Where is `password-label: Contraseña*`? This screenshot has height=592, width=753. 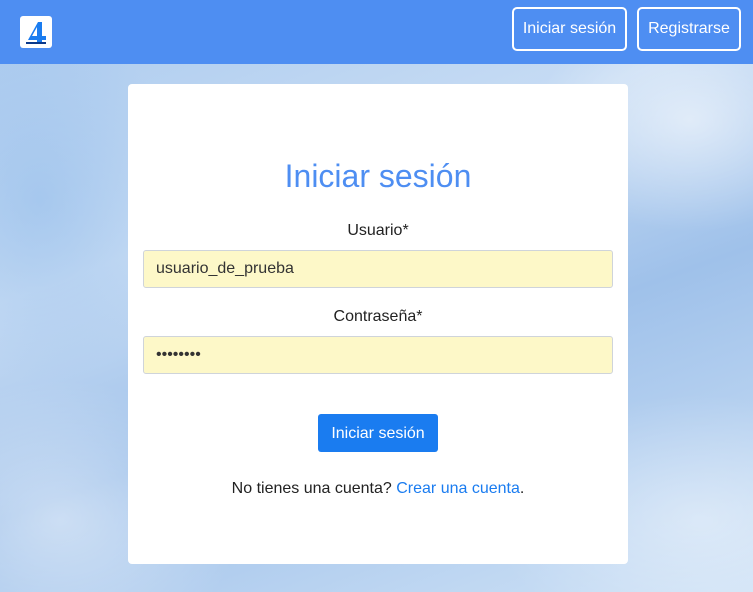 password-label: Contraseña* is located at coordinates (378, 316).